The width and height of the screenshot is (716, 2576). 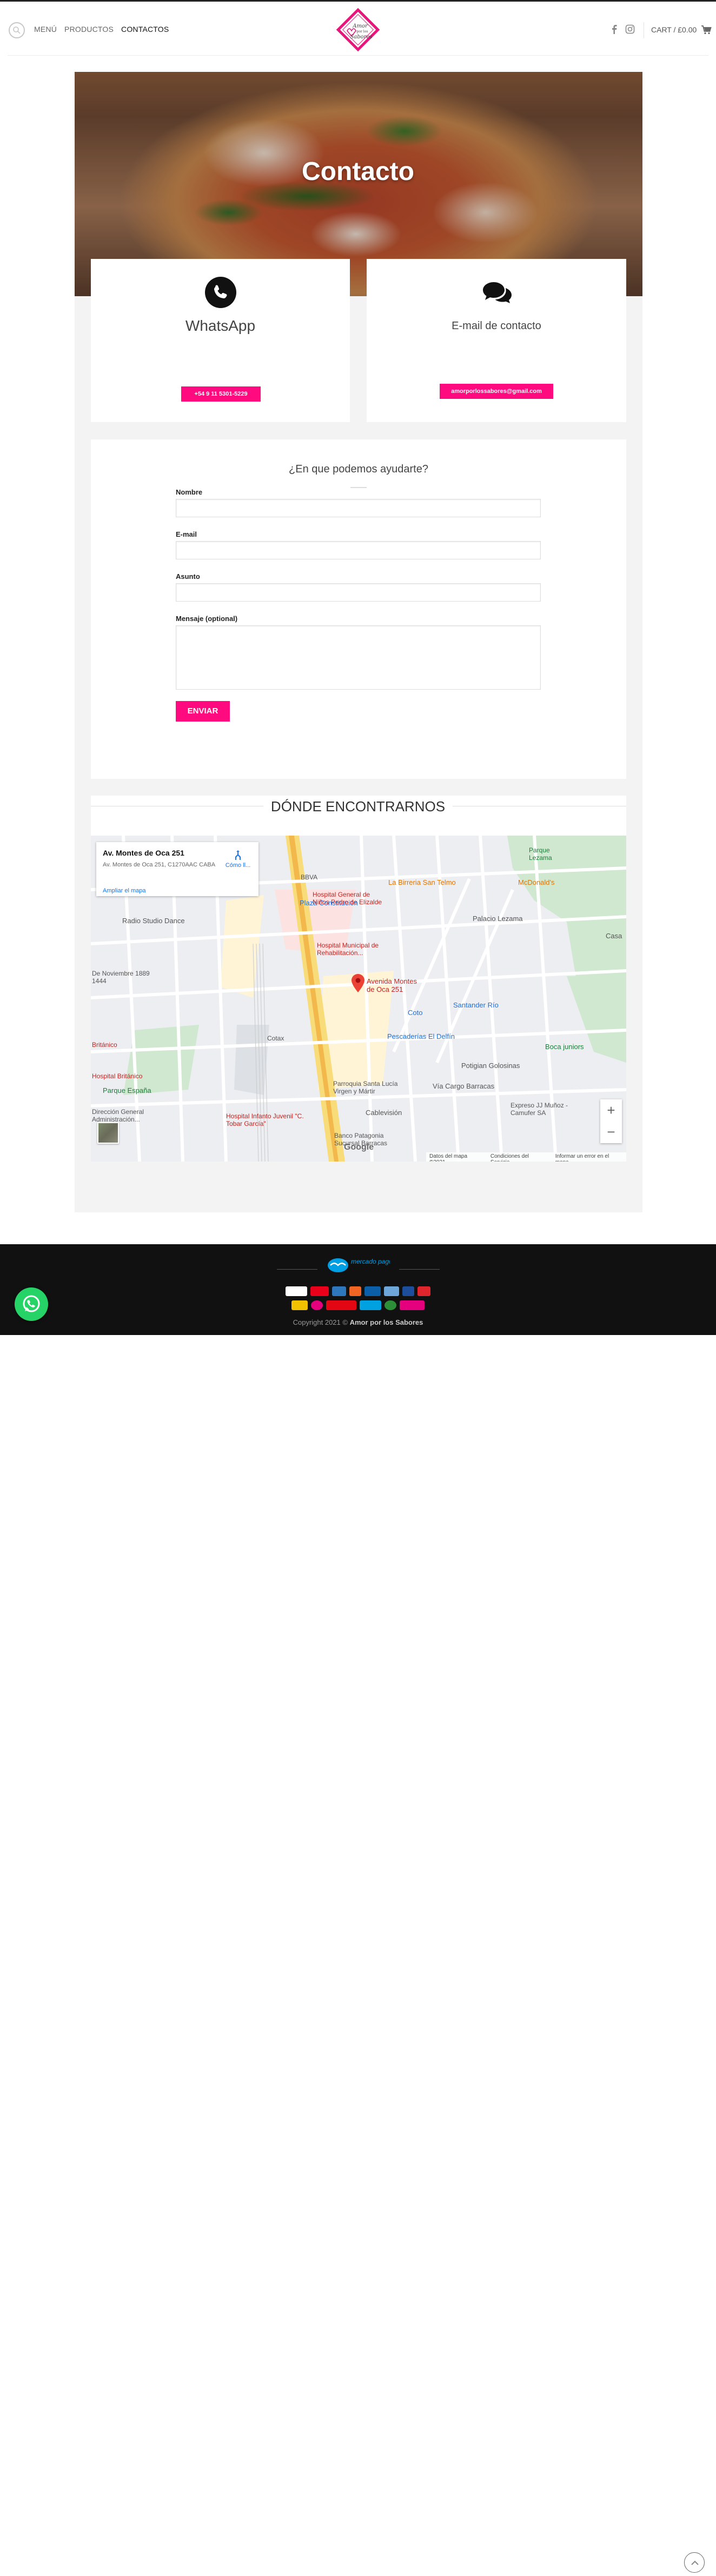 What do you see at coordinates (358, 55) in the screenshot?
I see `header-separator` at bounding box center [358, 55].